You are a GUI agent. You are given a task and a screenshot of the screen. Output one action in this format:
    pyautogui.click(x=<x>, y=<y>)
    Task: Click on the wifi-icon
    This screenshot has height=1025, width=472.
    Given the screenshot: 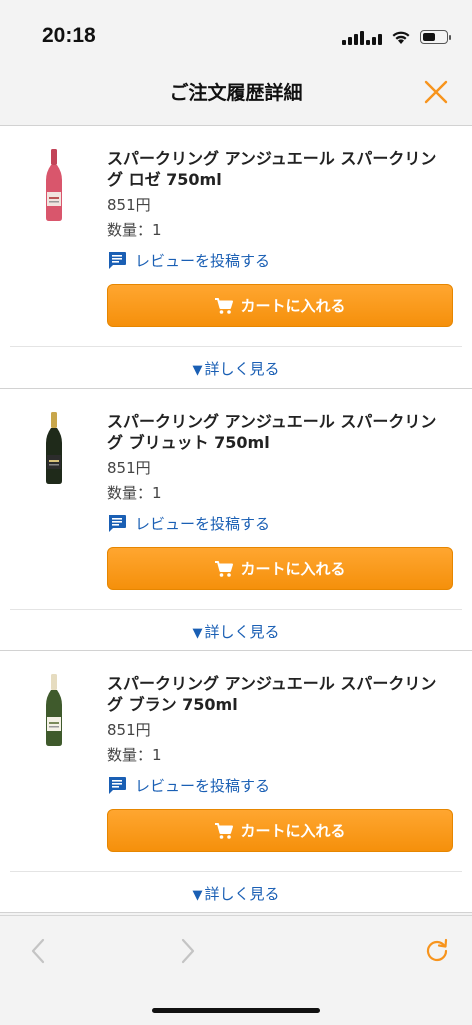 What is the action you would take?
    pyautogui.click(x=401, y=37)
    